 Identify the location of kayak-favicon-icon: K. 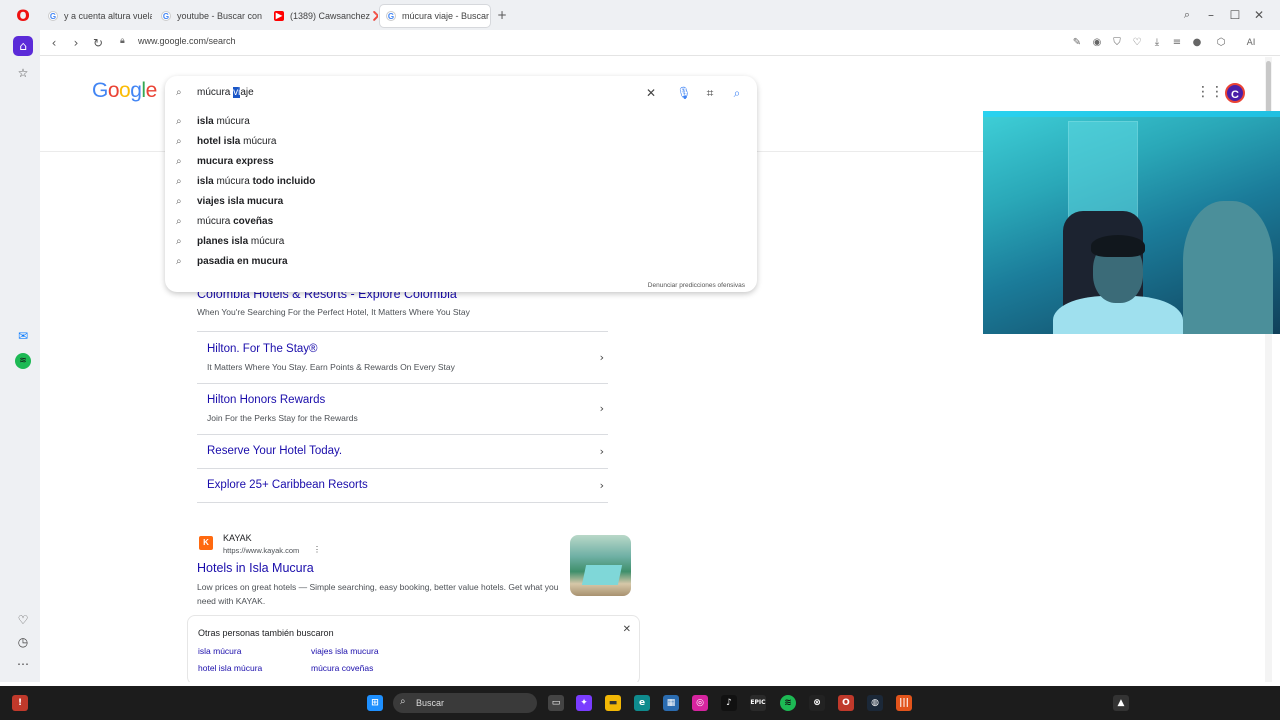
(206, 543).